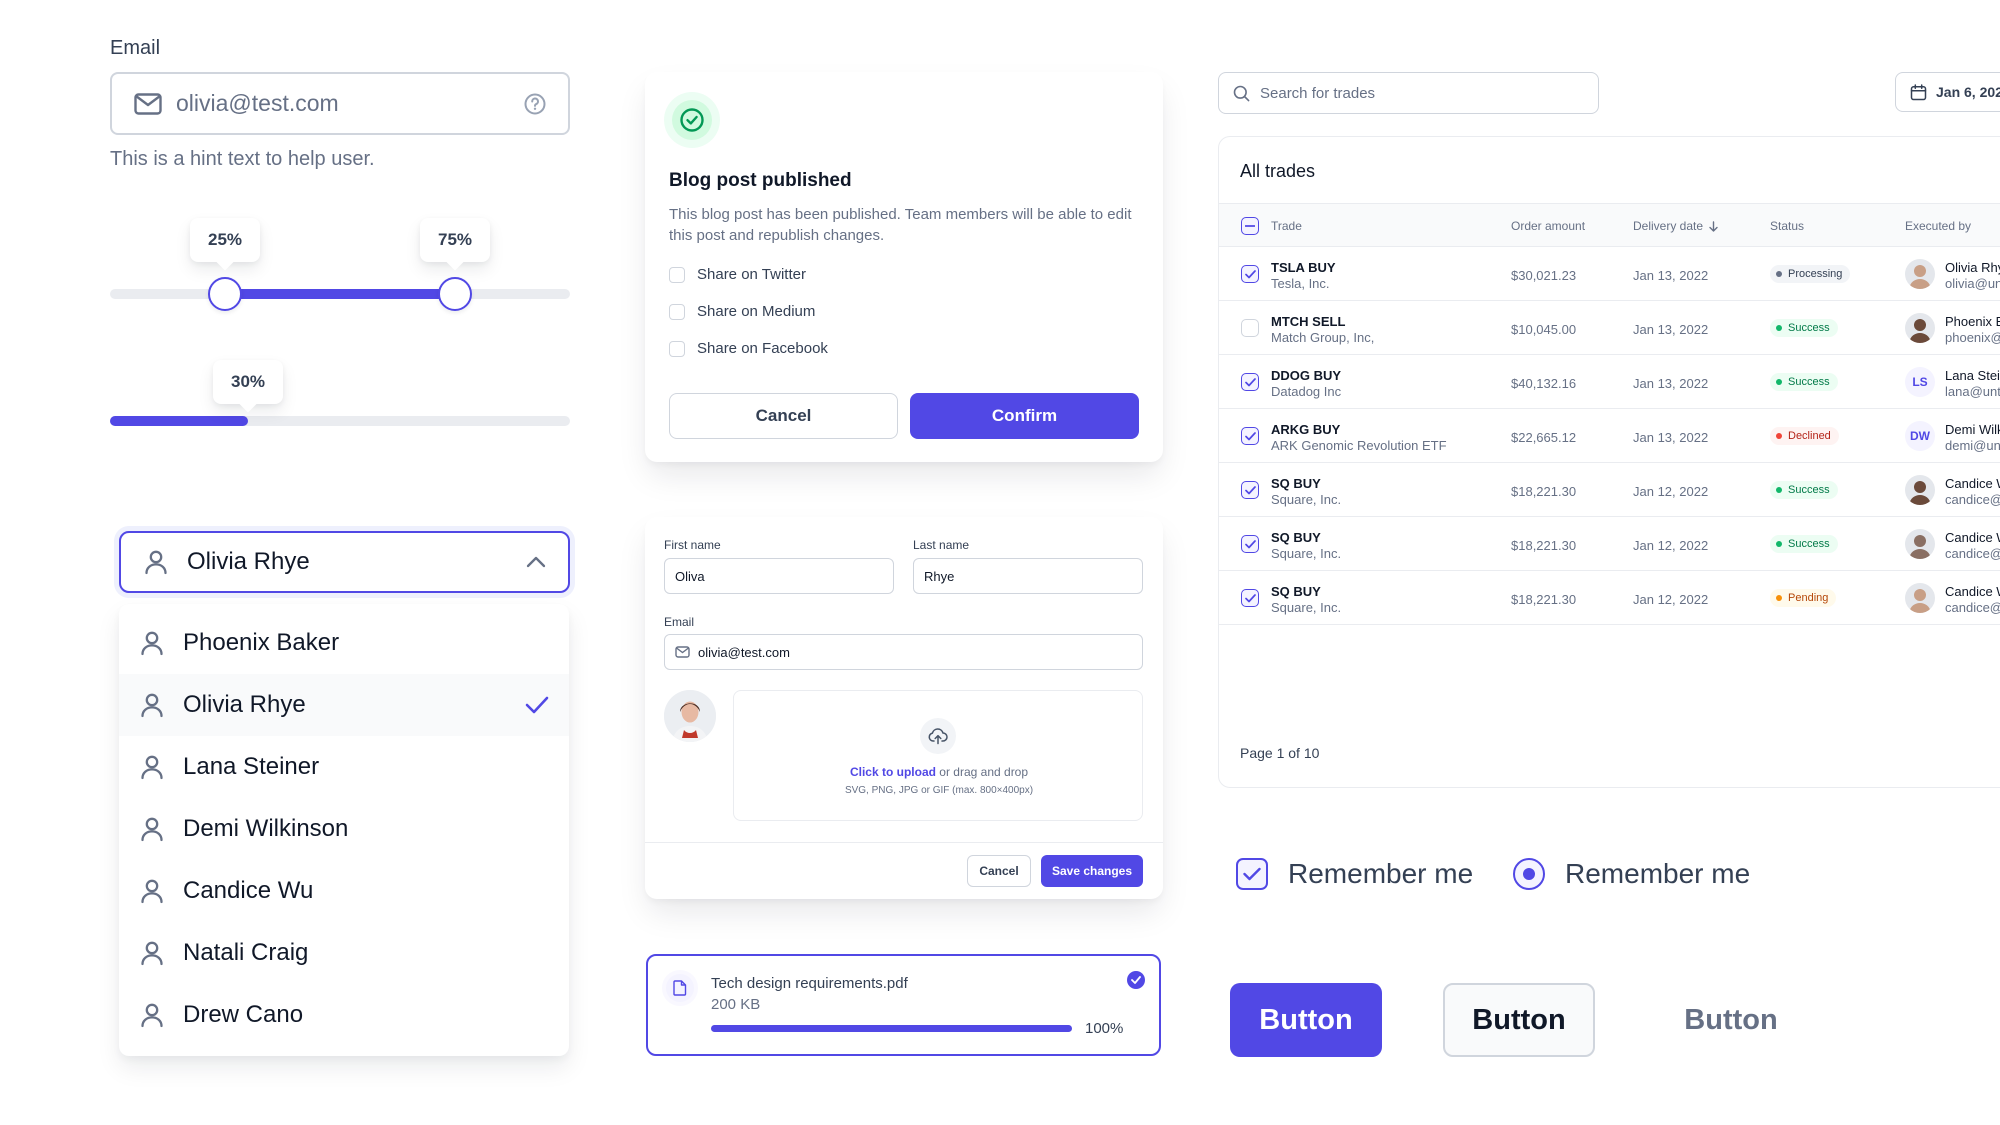 This screenshot has height=1125, width=2000. Describe the element at coordinates (242, 159) in the screenshot. I see `email-hint: This is a hint text to help user.` at that location.